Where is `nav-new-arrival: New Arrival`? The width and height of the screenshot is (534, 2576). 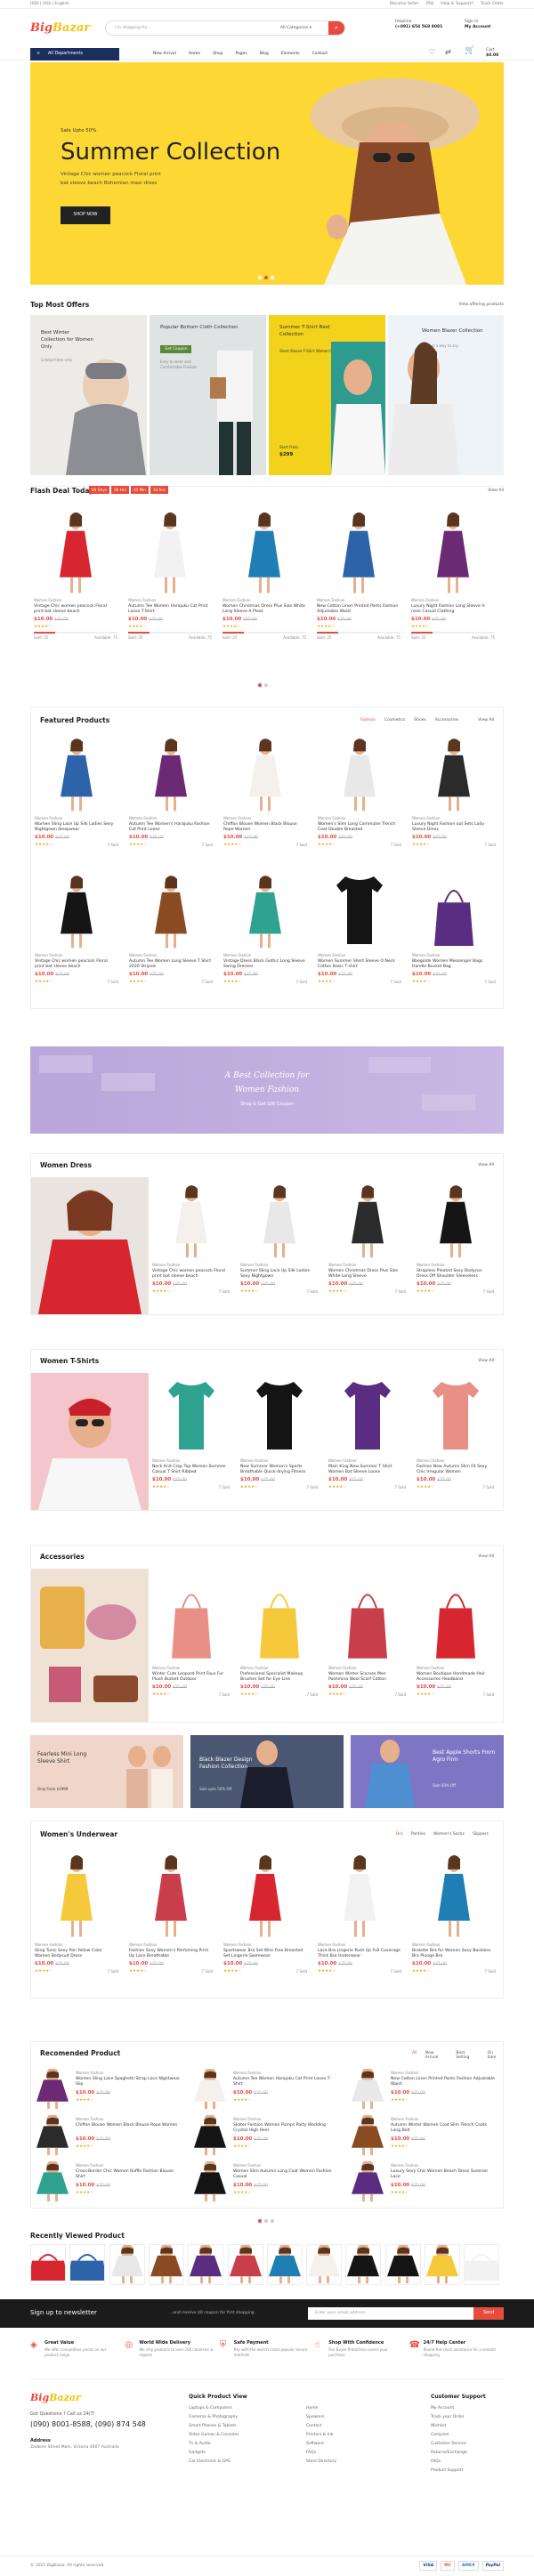
nav-new-arrival: New Arrival is located at coordinates (164, 54).